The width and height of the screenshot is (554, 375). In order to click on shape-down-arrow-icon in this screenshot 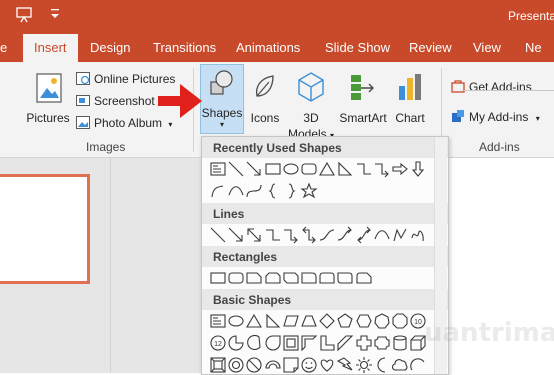, I will do `click(418, 169)`.